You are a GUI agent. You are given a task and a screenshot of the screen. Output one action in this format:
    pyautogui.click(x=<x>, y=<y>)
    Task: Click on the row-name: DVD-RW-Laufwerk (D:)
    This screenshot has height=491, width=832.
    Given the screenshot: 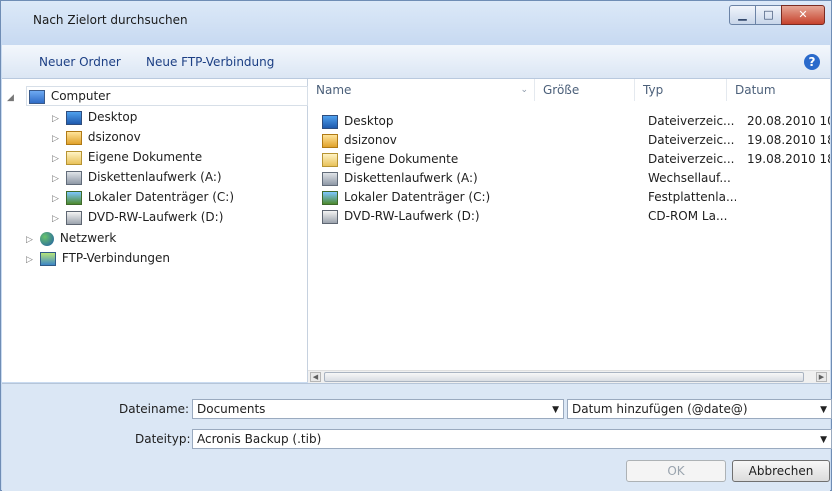 What is the action you would take?
    pyautogui.click(x=401, y=216)
    